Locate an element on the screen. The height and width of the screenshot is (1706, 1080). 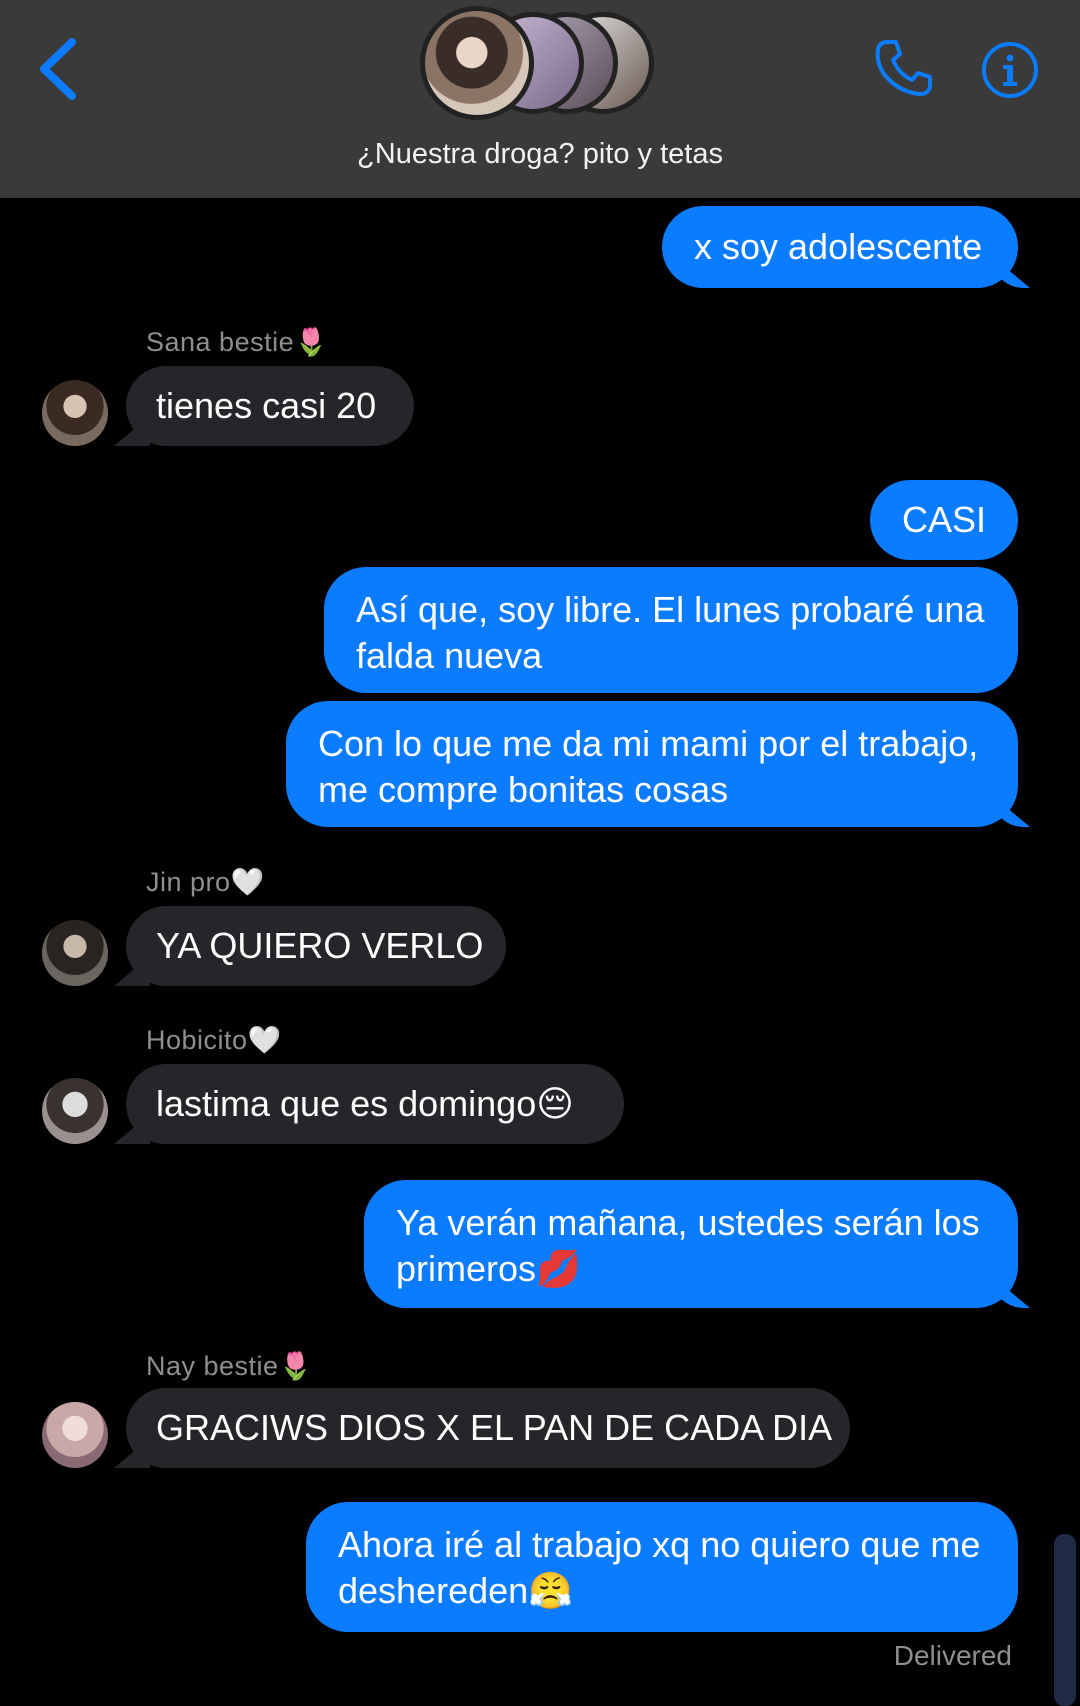
received-message: tienes casi 20 is located at coordinates (270, 406).